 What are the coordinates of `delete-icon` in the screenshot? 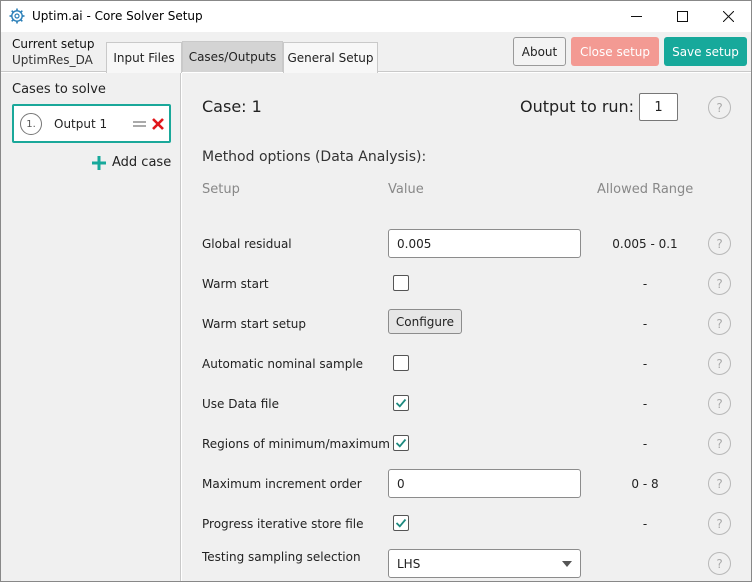 It's located at (158, 124).